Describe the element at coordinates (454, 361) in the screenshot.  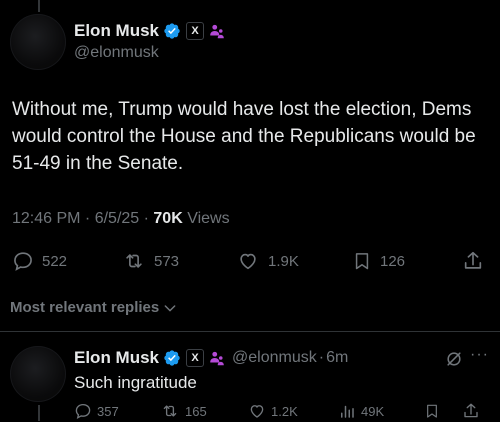
I see `grok-icon` at that location.